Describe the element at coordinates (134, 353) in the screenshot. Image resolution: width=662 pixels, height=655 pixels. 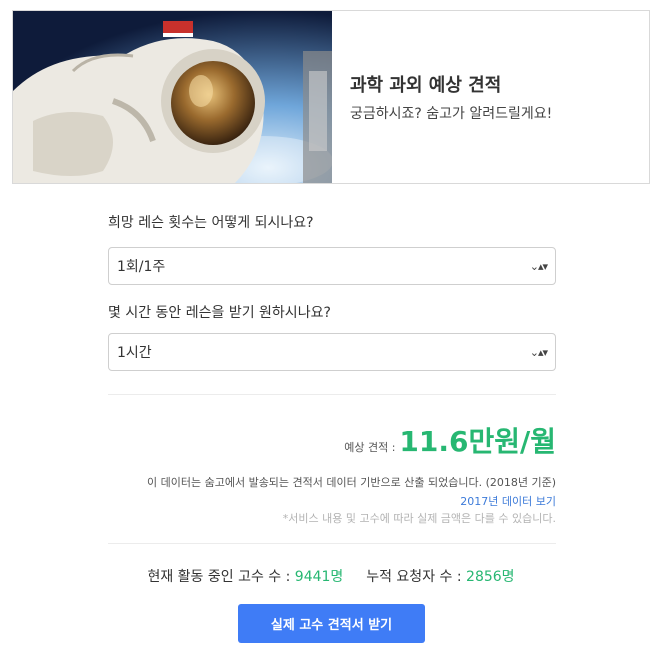
I see `duration-select-value: 1시간` at that location.